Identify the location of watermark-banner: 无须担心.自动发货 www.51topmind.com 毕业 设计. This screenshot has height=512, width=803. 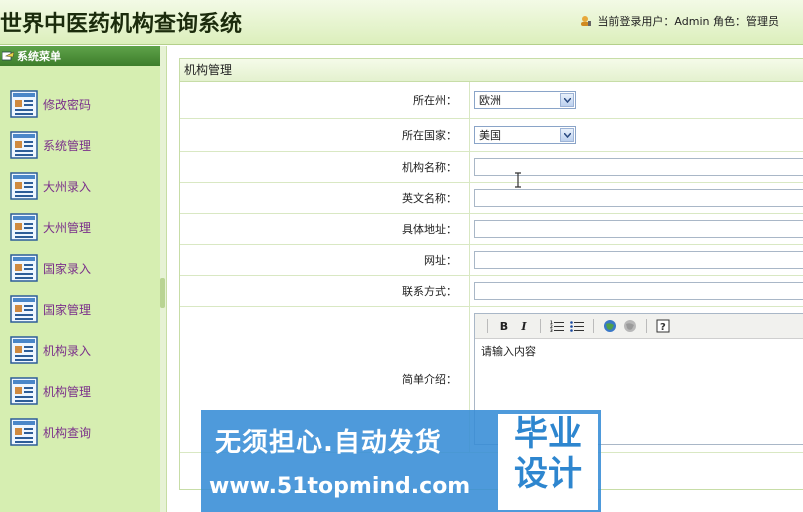
(401, 461).